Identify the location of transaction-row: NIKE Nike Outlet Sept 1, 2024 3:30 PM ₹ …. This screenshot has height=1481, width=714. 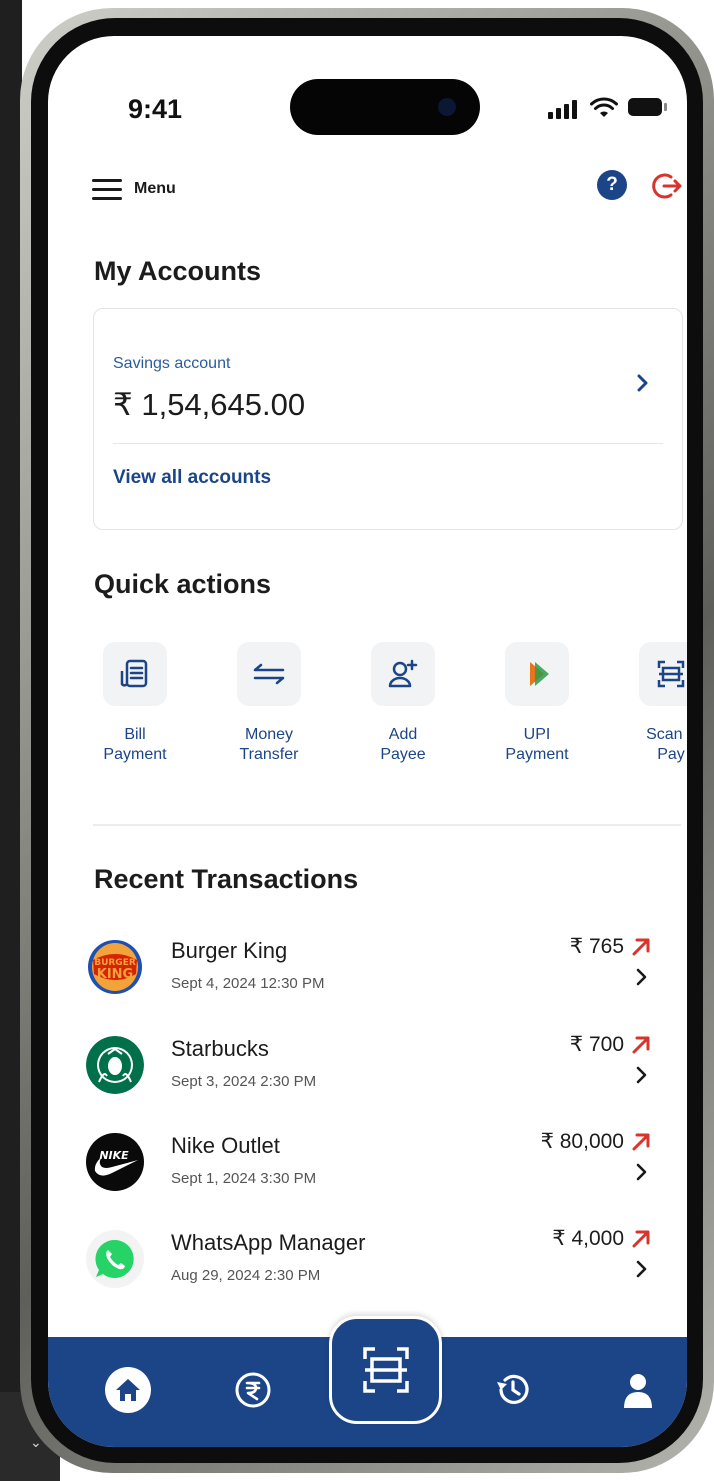
(367, 1171).